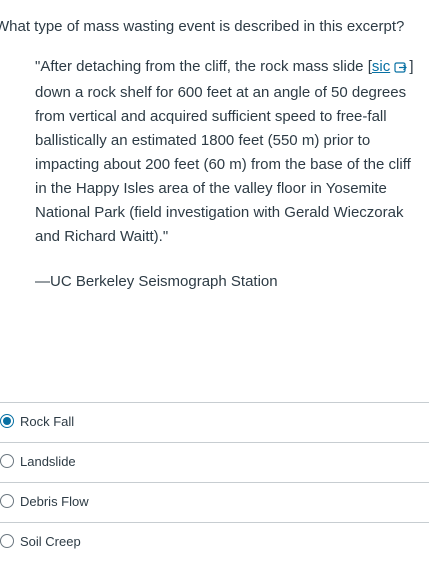  Describe the element at coordinates (50, 541) in the screenshot. I see `answer-label: Soil Creep` at that location.